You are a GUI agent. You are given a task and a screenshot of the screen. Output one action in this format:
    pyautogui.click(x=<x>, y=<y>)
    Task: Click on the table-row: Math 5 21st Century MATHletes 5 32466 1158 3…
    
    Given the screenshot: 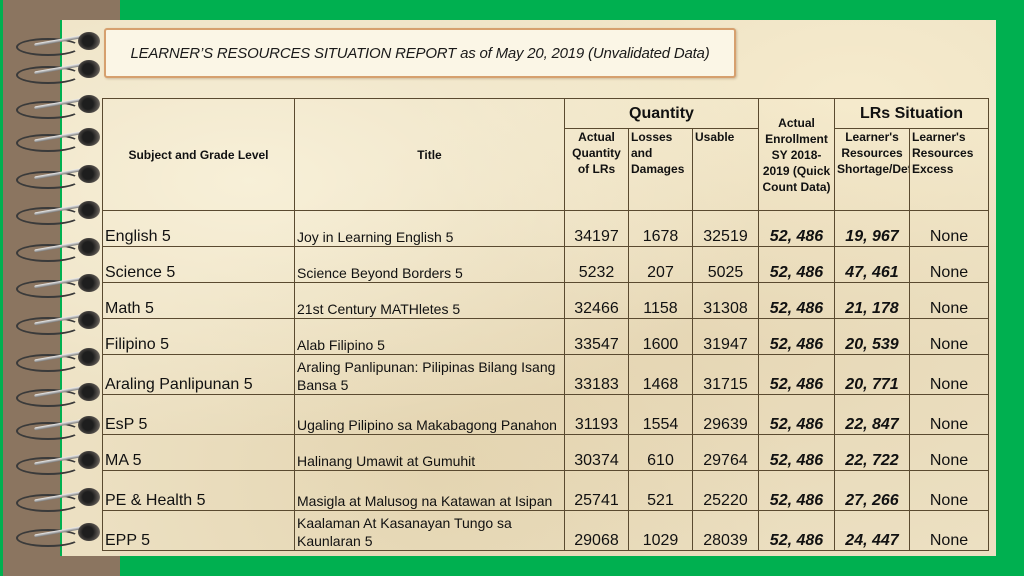 What is the action you would take?
    pyautogui.click(x=546, y=300)
    